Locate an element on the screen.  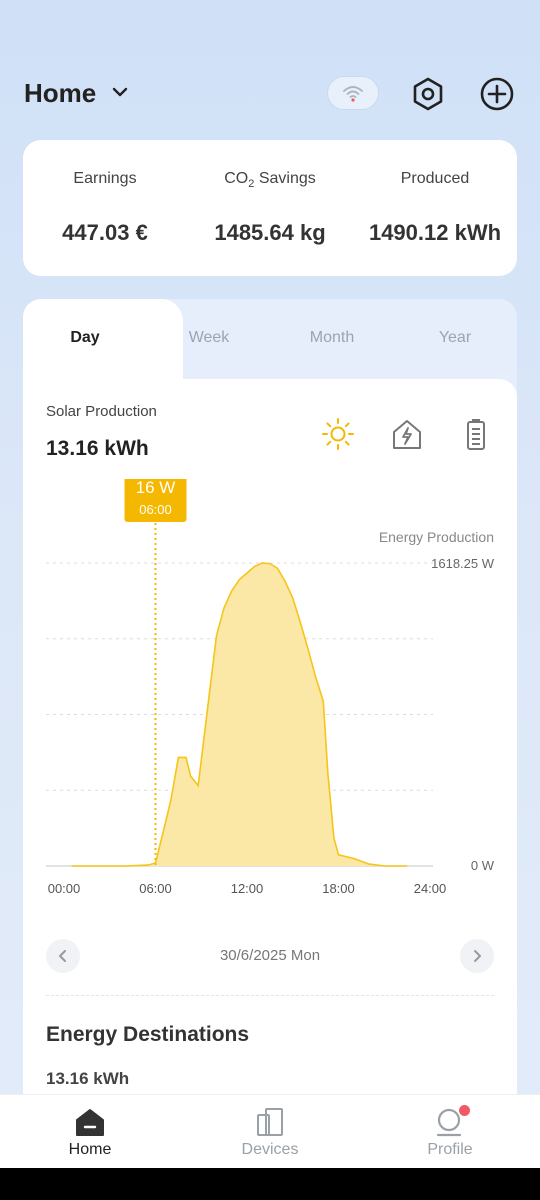
tooltip-time: 06:00 is located at coordinates (155, 509).